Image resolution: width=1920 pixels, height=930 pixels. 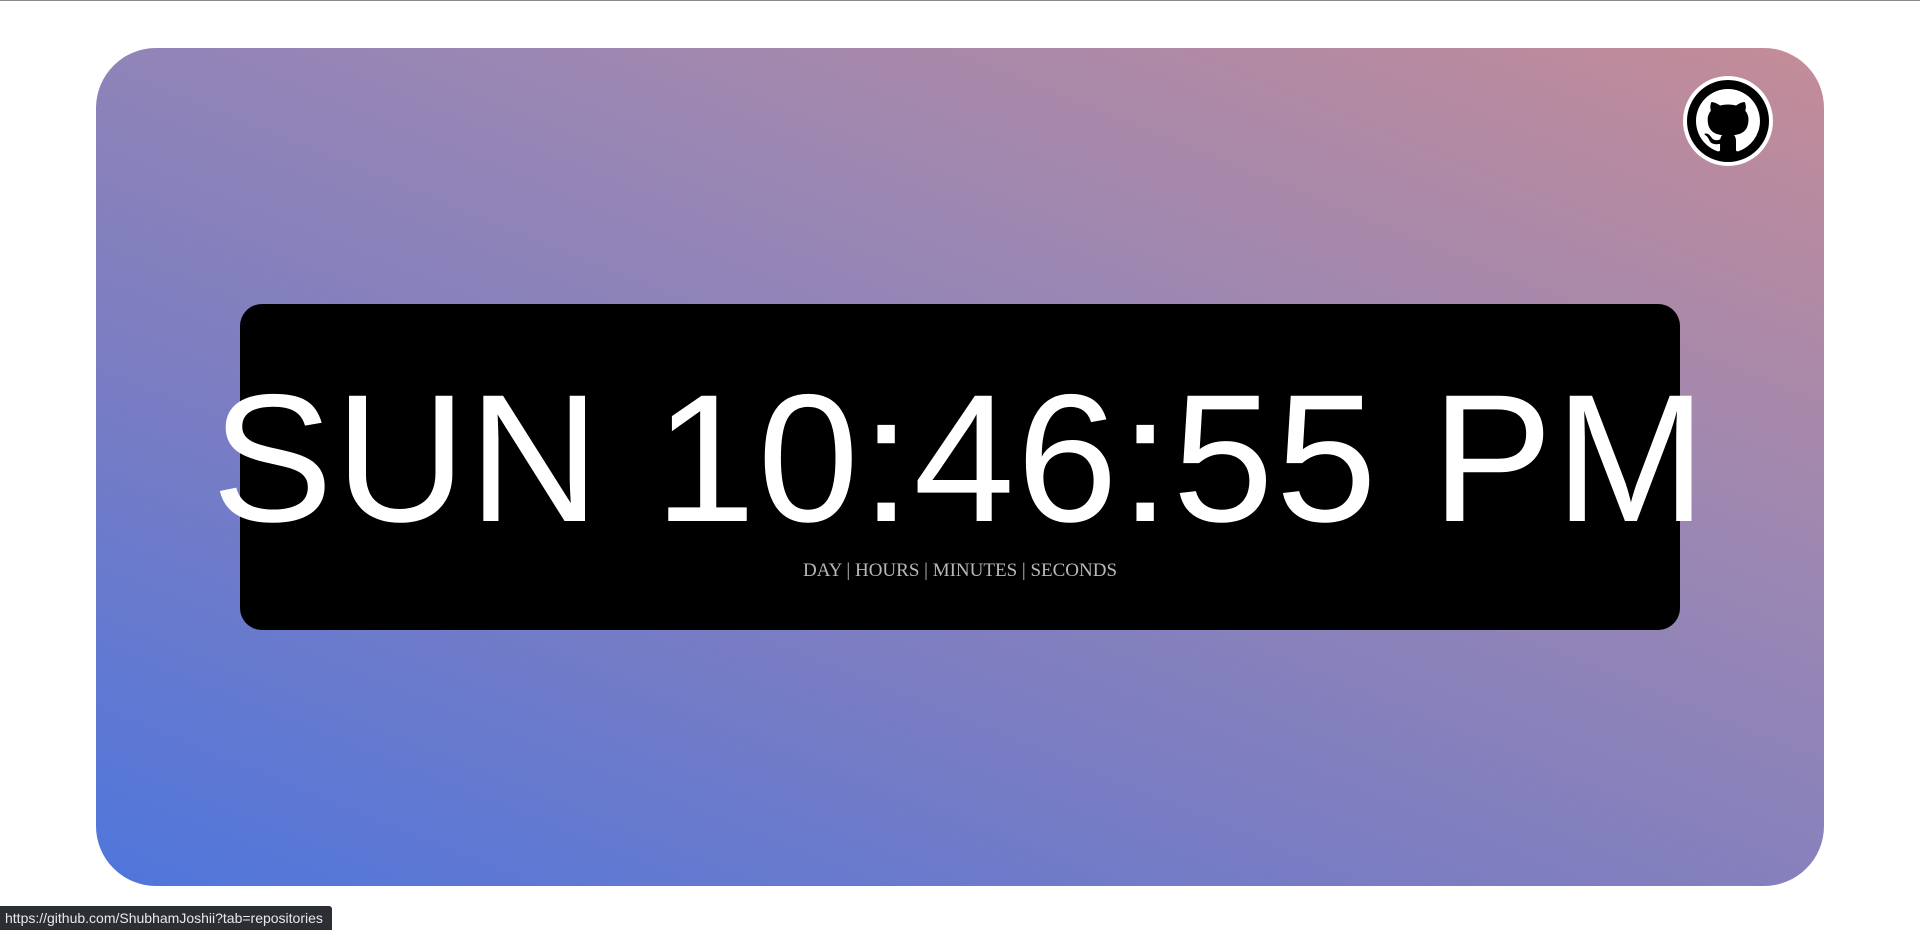 I want to click on window-top-border, so click(x=960, y=0).